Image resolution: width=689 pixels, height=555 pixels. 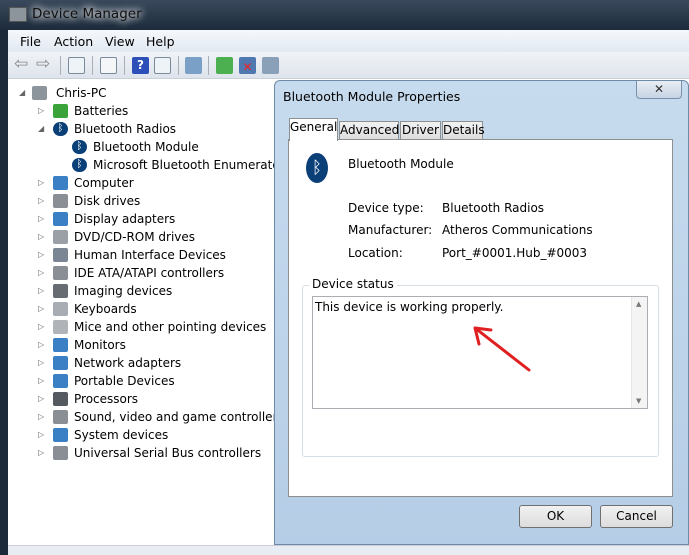 I want to click on device-name: Bluetooth Module, so click(x=401, y=164).